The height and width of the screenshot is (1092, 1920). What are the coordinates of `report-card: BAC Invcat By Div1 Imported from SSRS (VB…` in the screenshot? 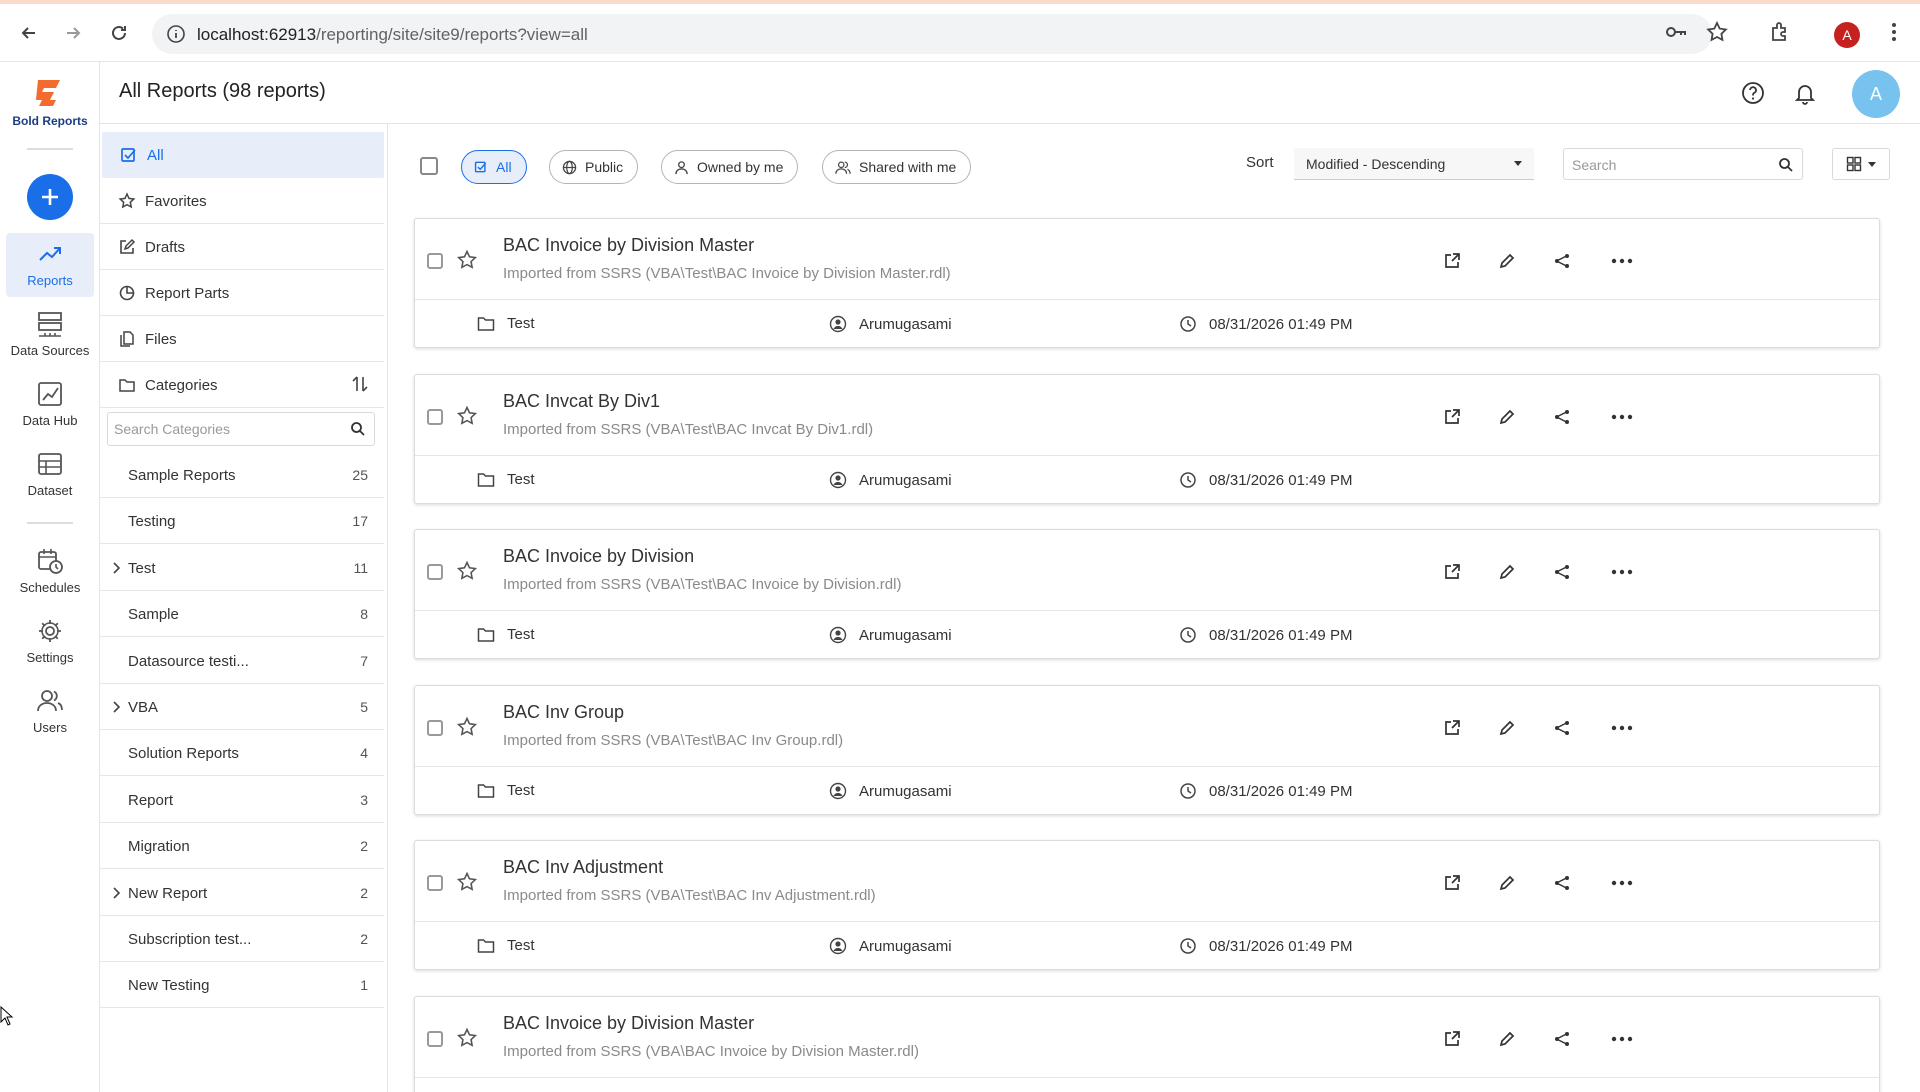 It's located at (1147, 439).